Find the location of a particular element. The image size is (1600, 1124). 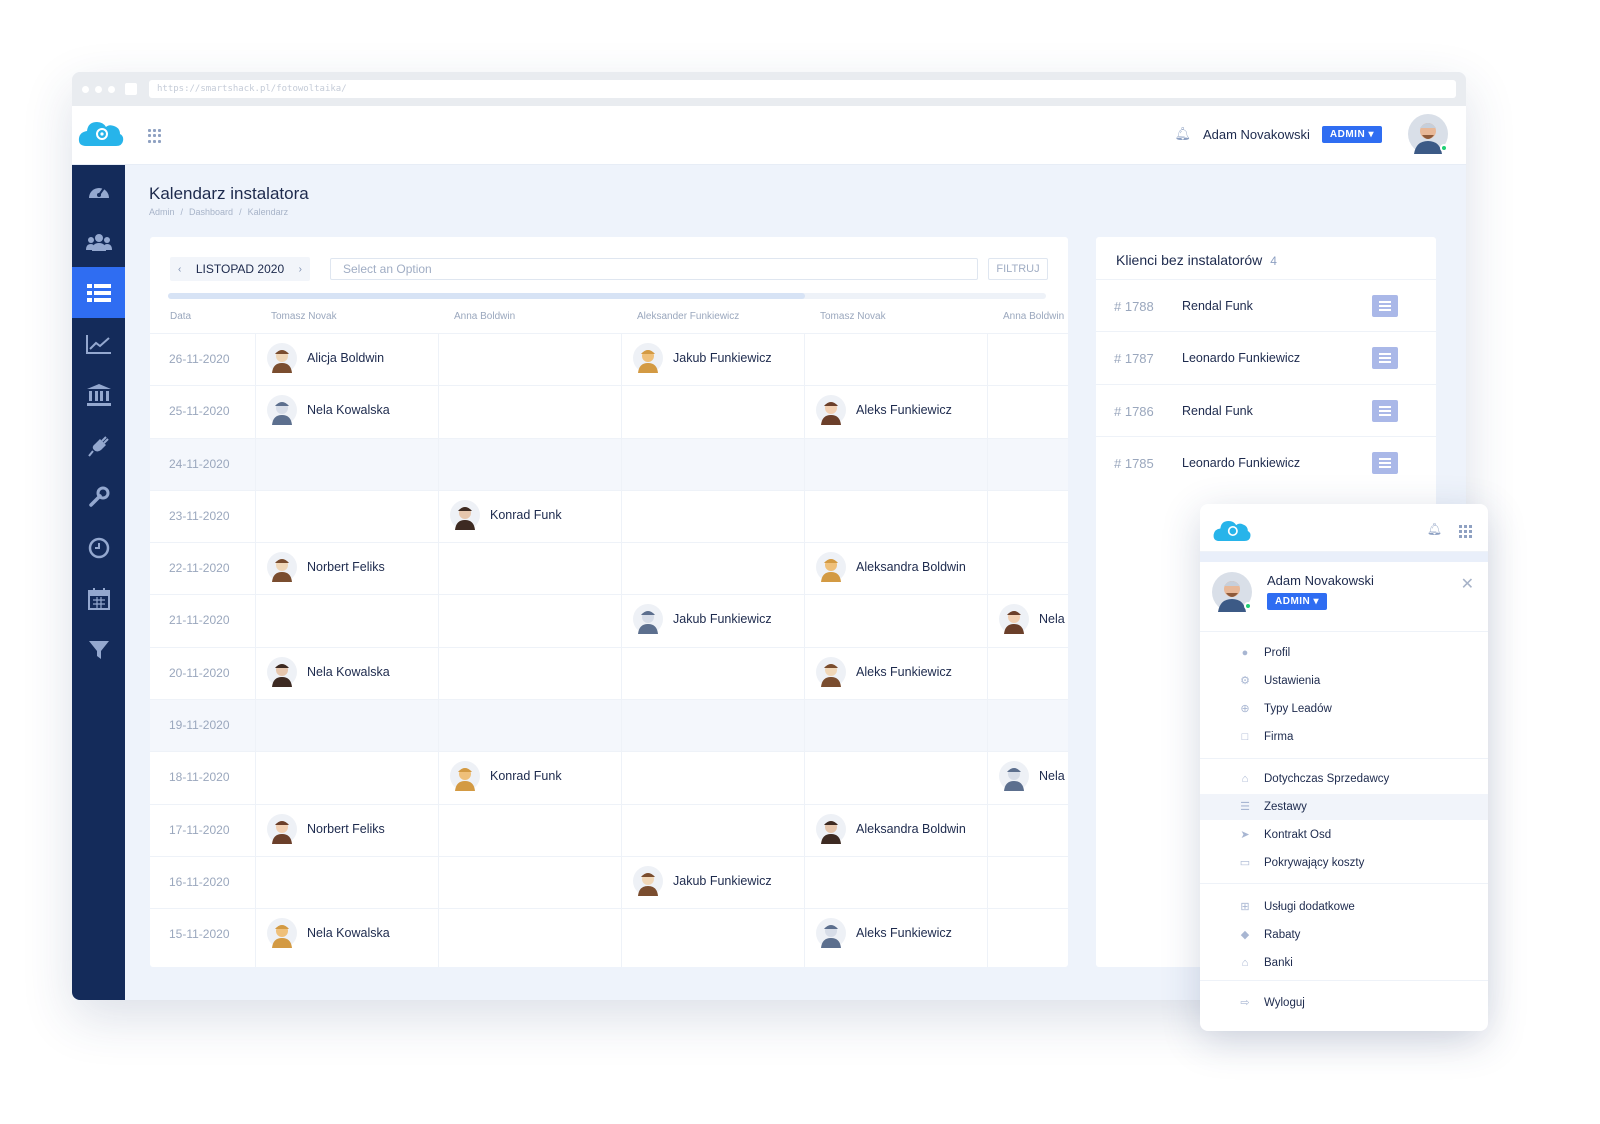

menu-divider is located at coordinates (1344, 980).